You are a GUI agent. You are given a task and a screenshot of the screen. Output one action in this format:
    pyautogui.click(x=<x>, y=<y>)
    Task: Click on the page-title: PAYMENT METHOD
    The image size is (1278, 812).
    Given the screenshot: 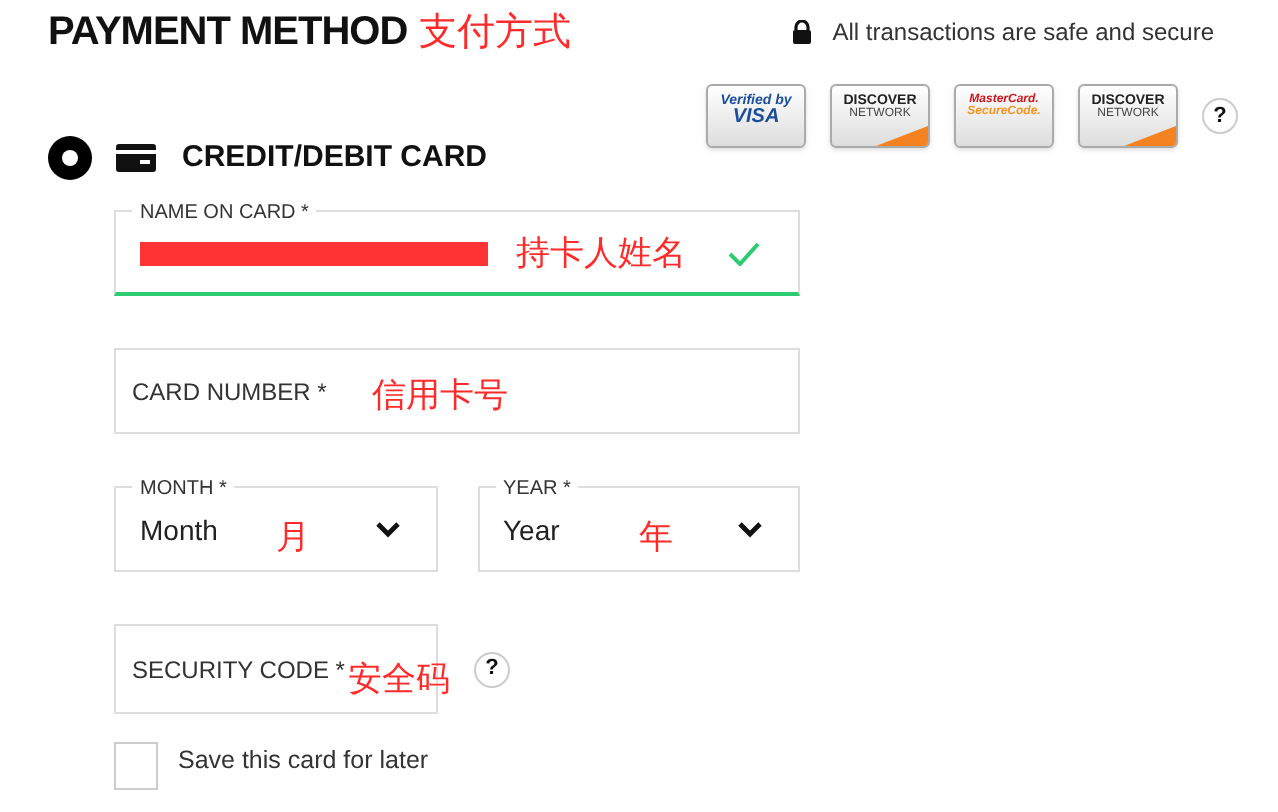 What is the action you would take?
    pyautogui.click(x=228, y=33)
    